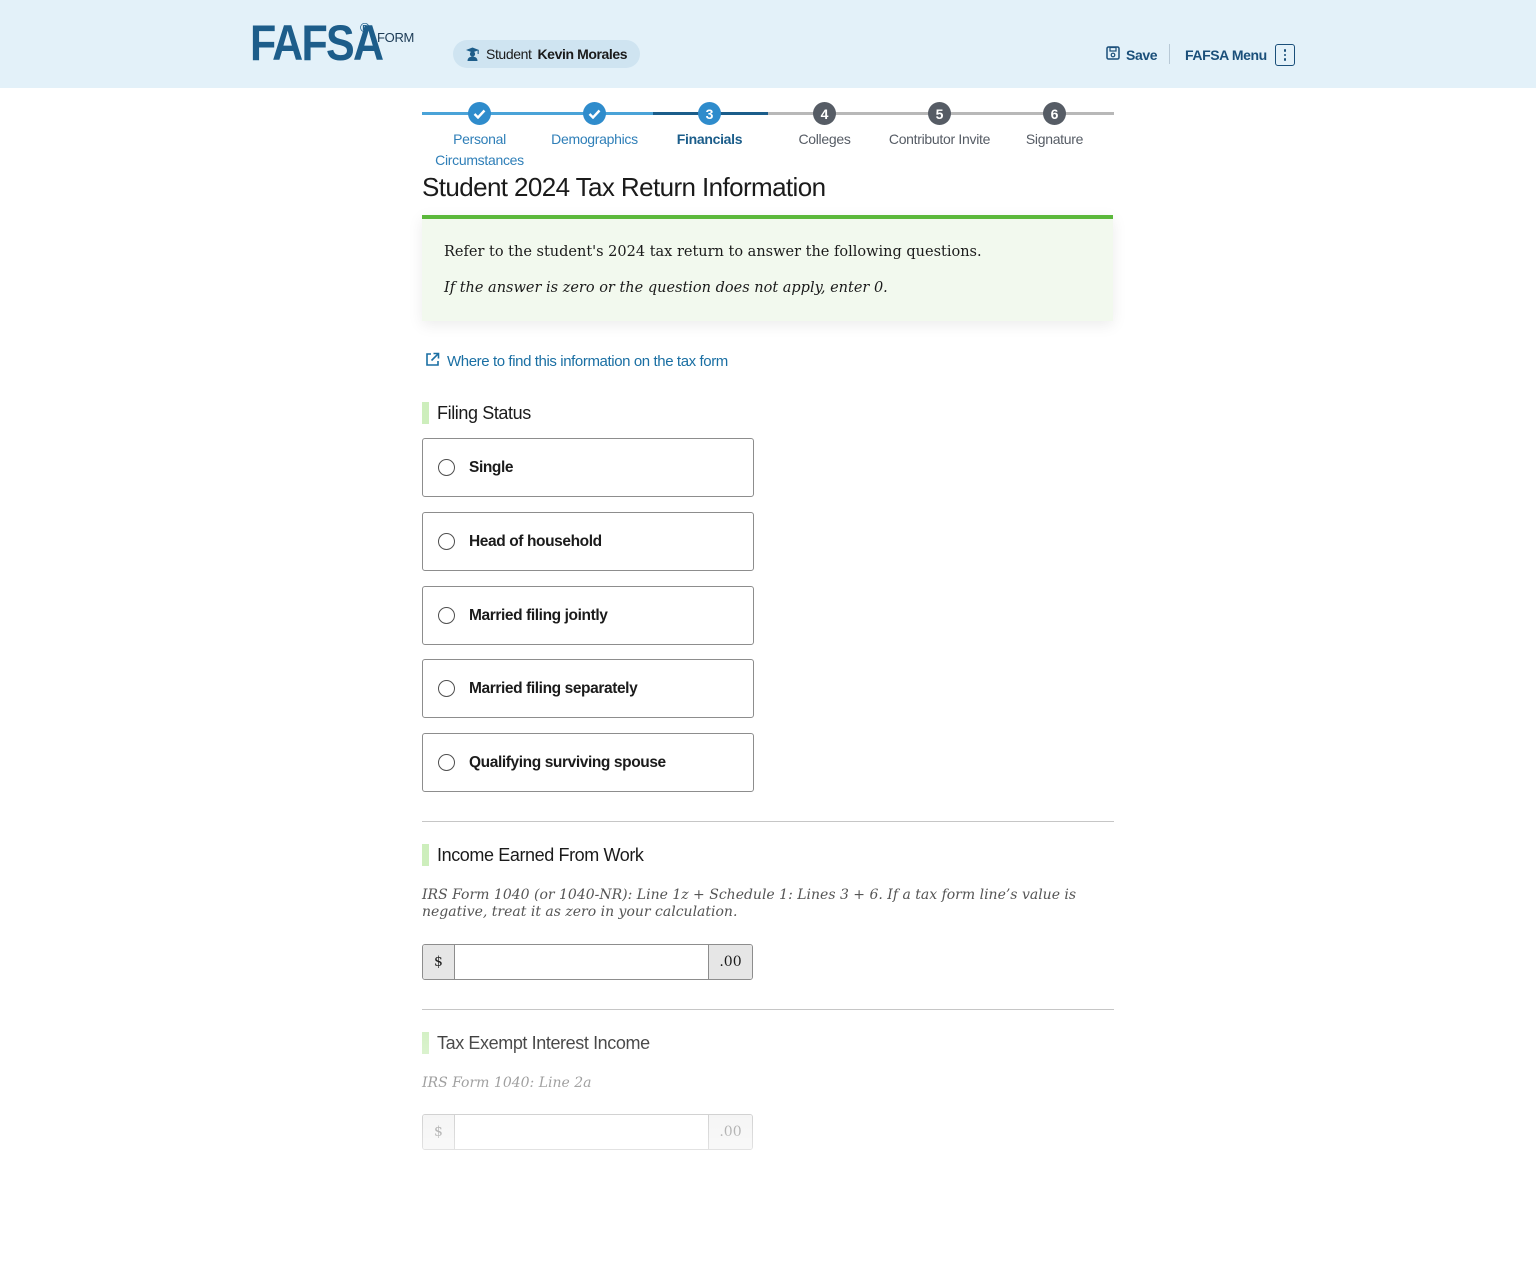 This screenshot has height=1266, width=1536. What do you see at coordinates (594, 139) in the screenshot?
I see `step-label: Demographics` at bounding box center [594, 139].